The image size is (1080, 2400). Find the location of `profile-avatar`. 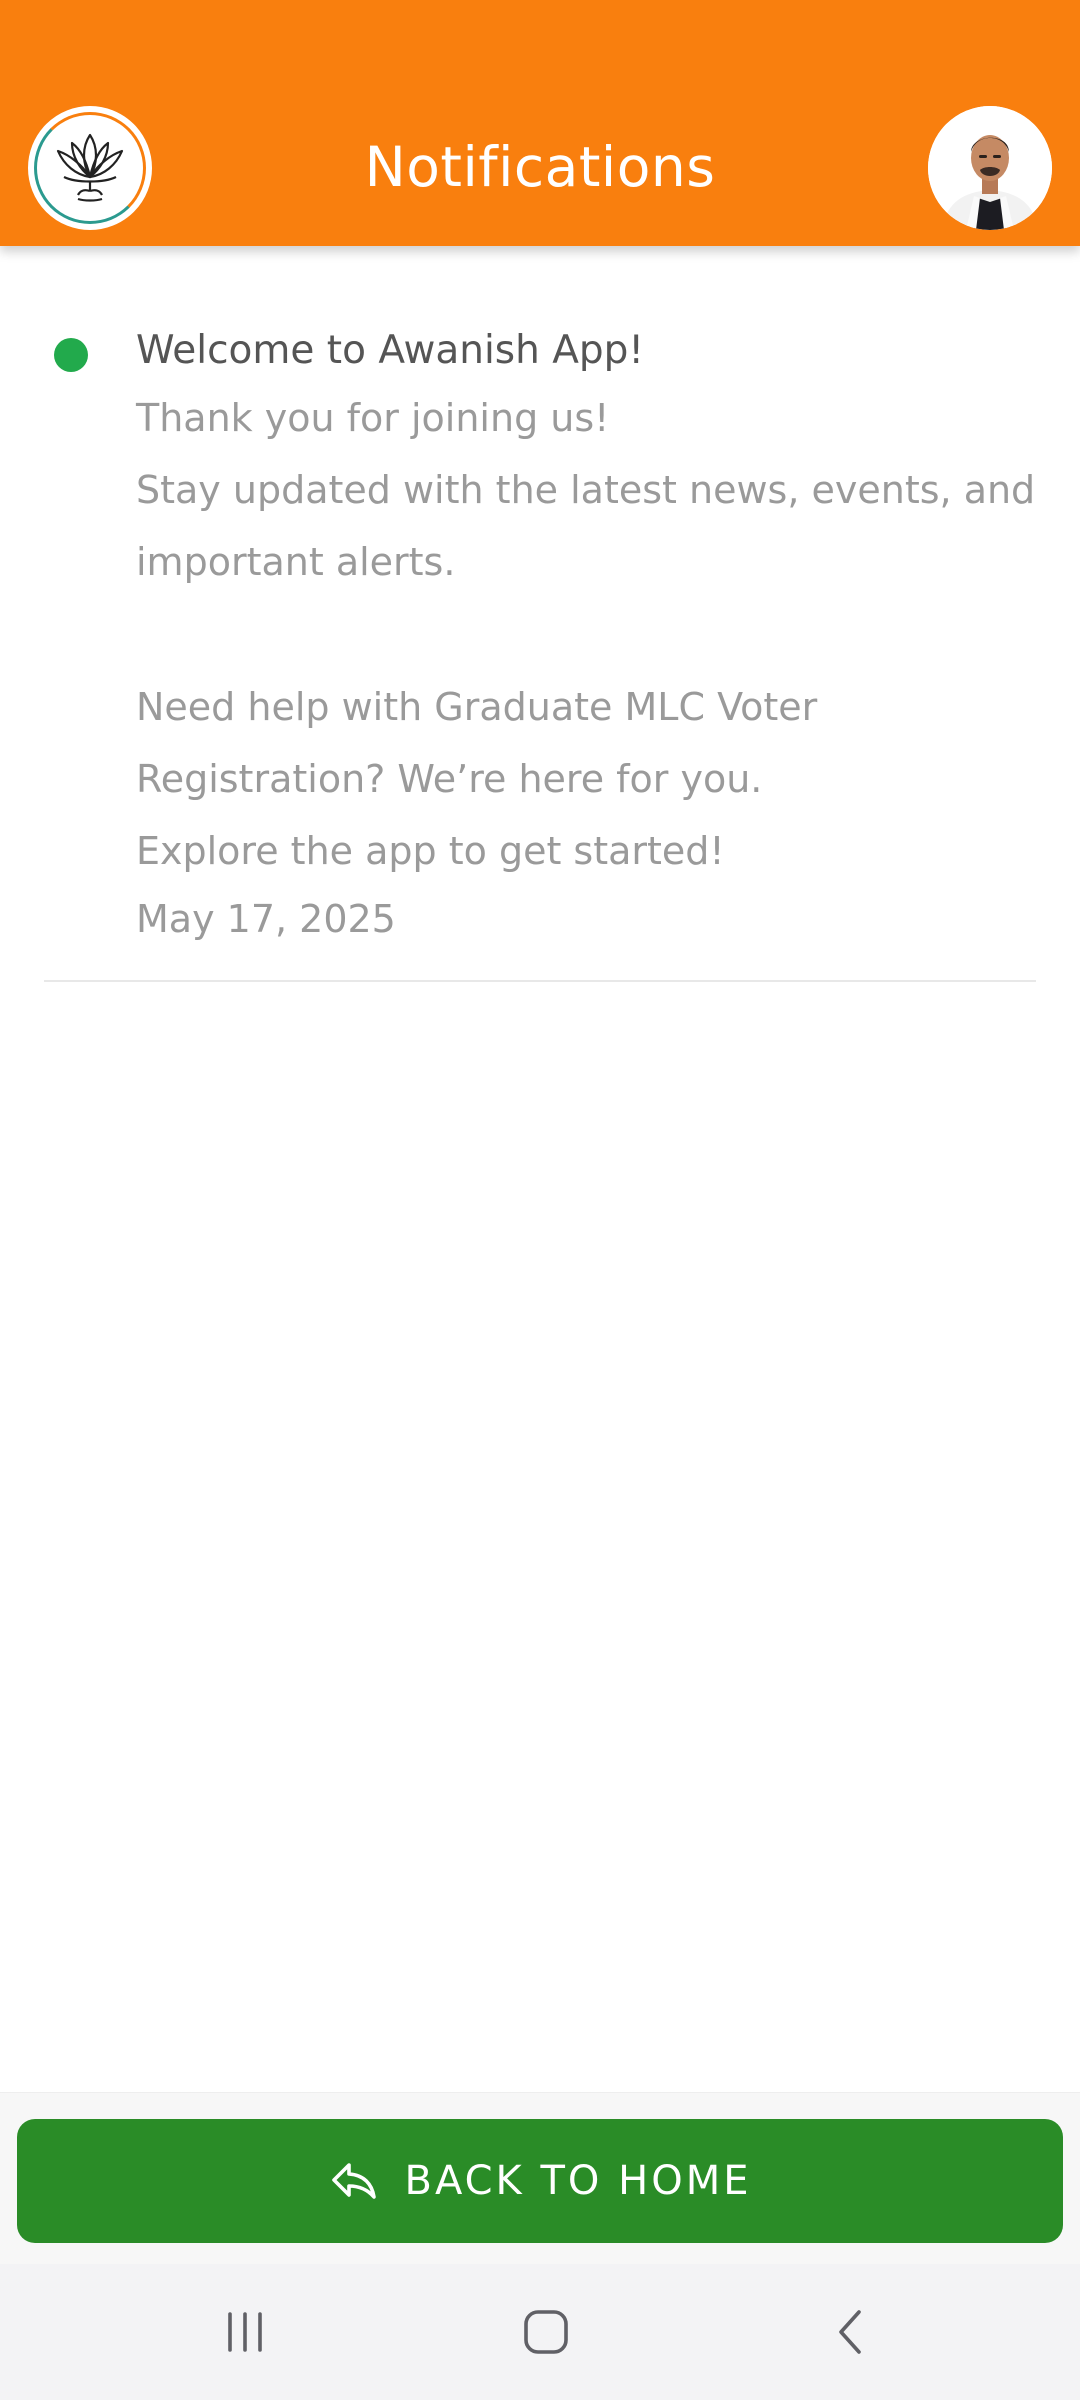

profile-avatar is located at coordinates (990, 168).